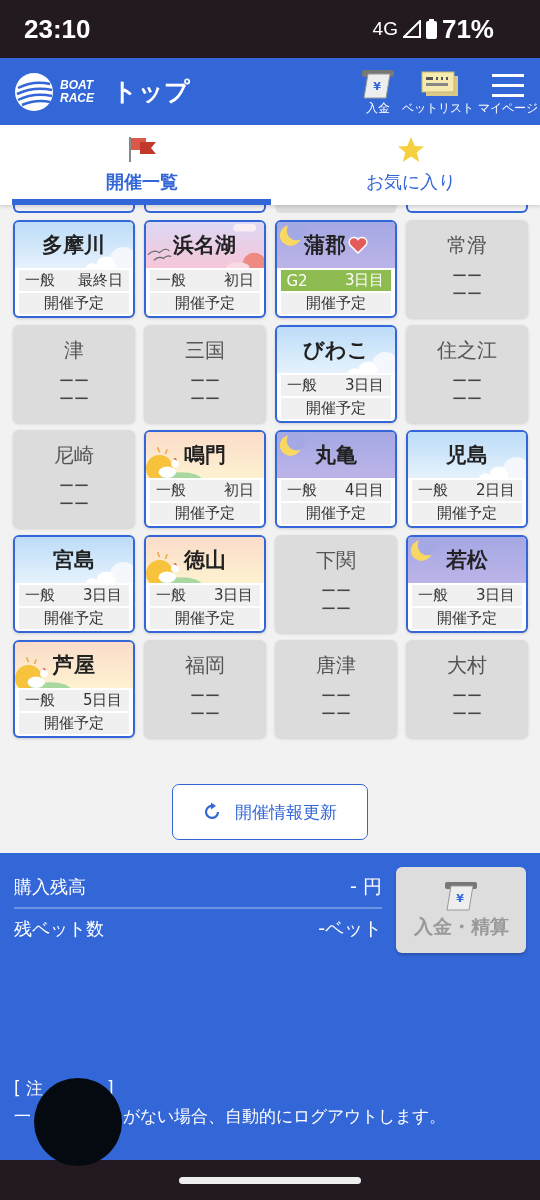  Describe the element at coordinates (364, 490) in the screenshot. I see `race-day: 4日目` at that location.